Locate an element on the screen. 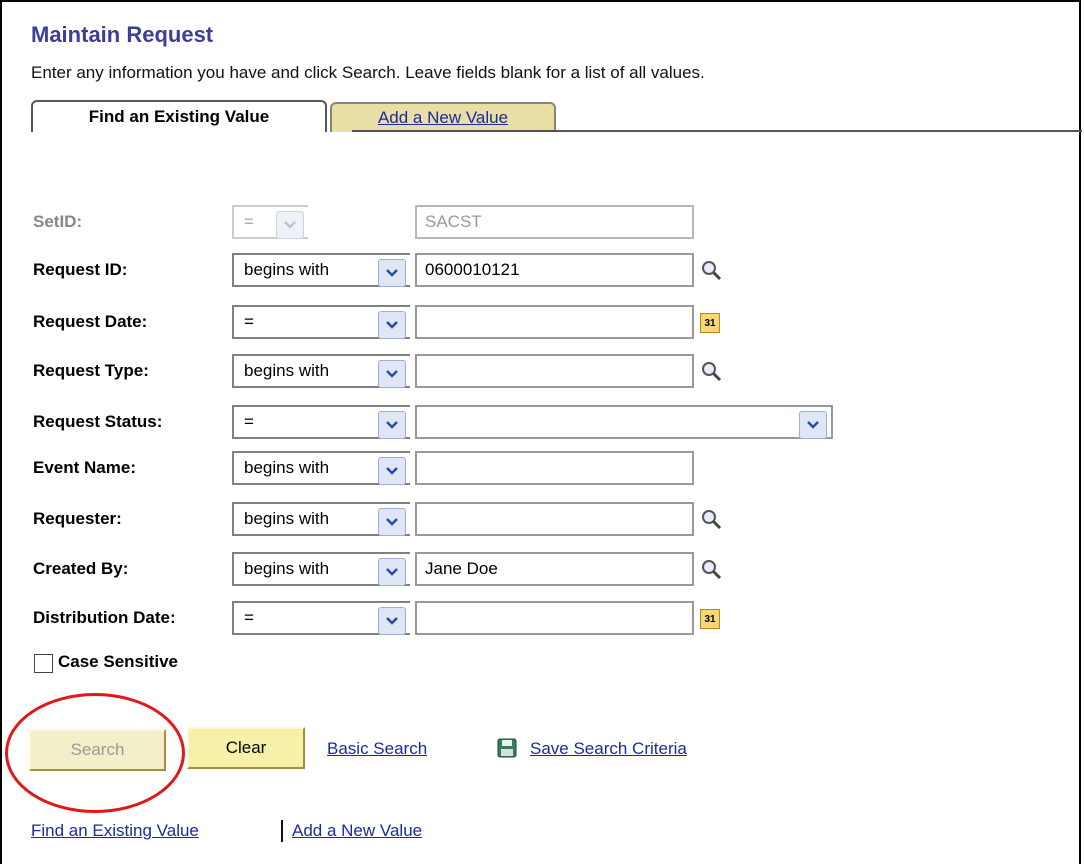 This screenshot has height=867, width=1084. distribution-date-operator-value: = is located at coordinates (249, 617).